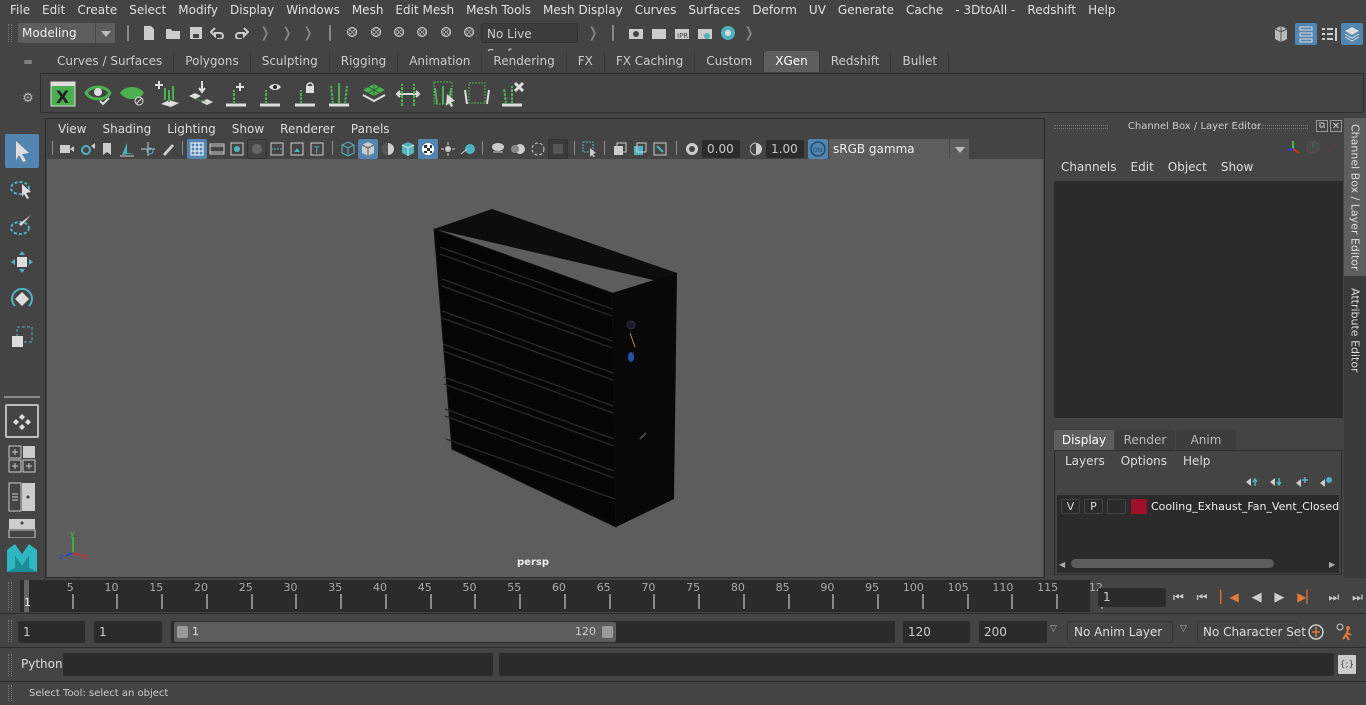 This screenshot has height=705, width=1366. Describe the element at coordinates (1334, 597) in the screenshot. I see `step-forward-frame-icon: ⏭` at that location.